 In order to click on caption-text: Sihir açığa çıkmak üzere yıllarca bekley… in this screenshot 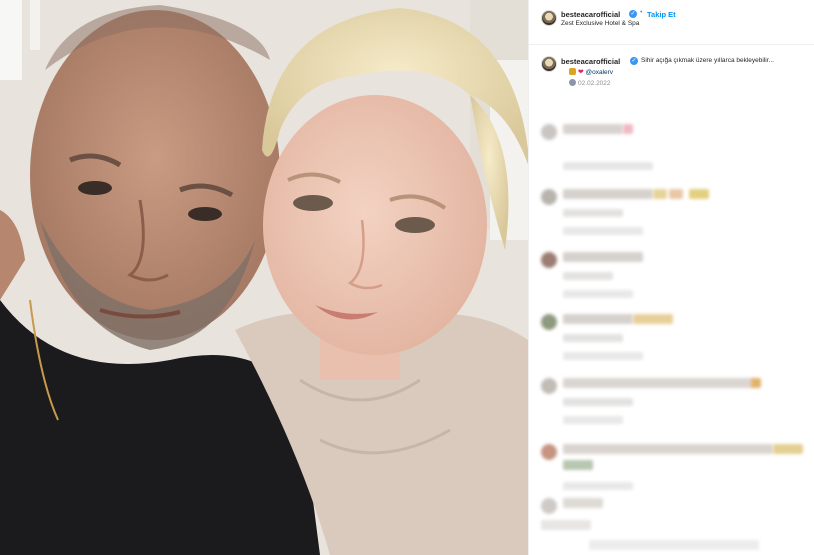, I will do `click(707, 60)`.